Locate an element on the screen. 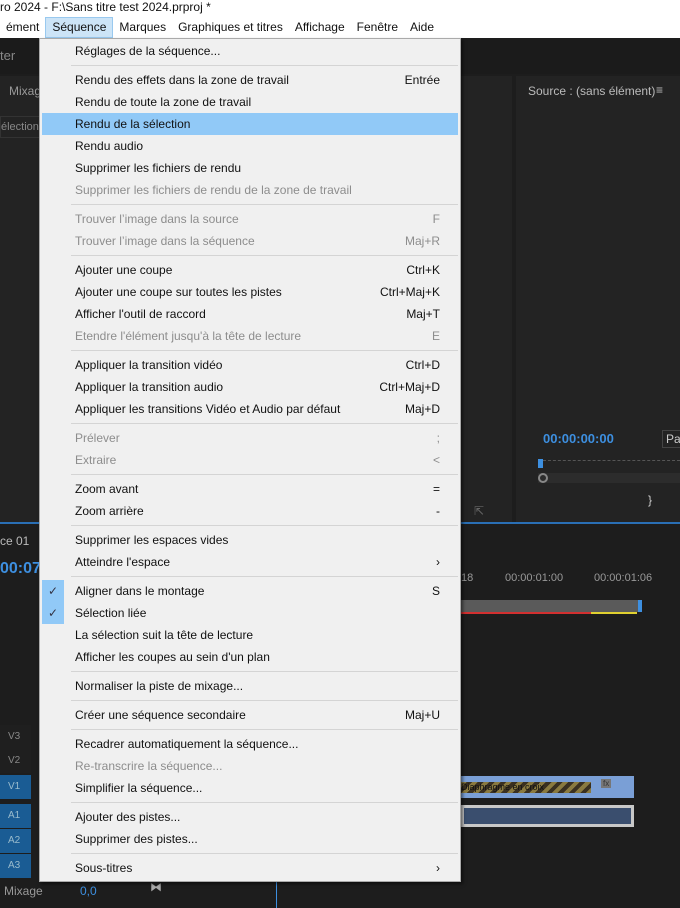 The height and width of the screenshot is (908, 680). work-area-bar is located at coordinates (551, 606).